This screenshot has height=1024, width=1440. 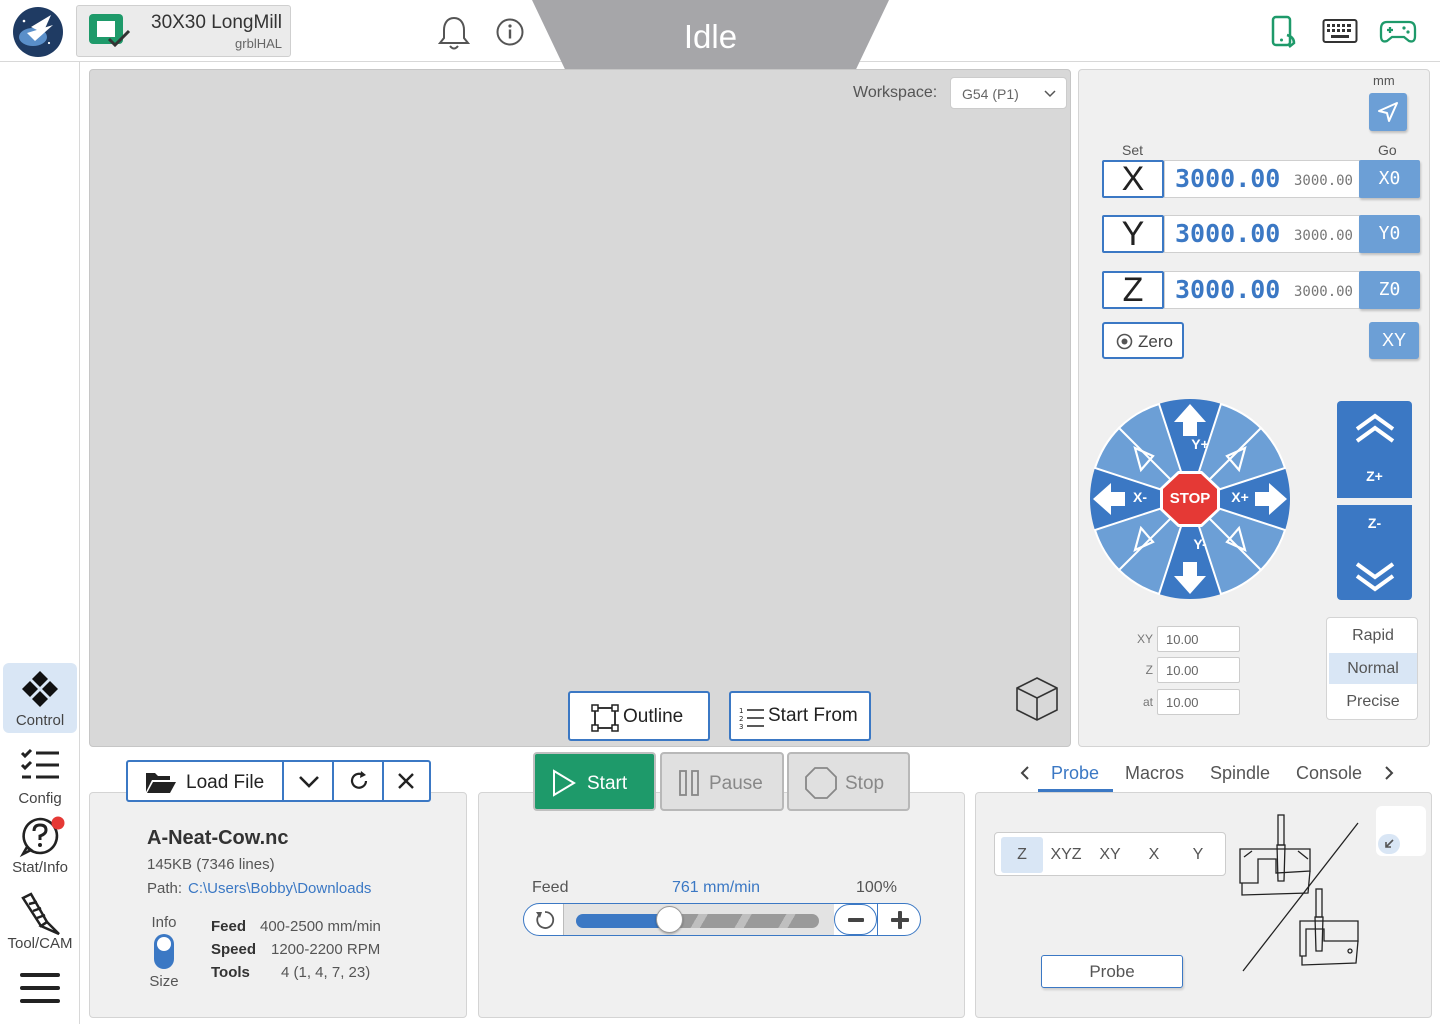 I want to click on hamburger-menu-icon, so click(x=41, y=990).